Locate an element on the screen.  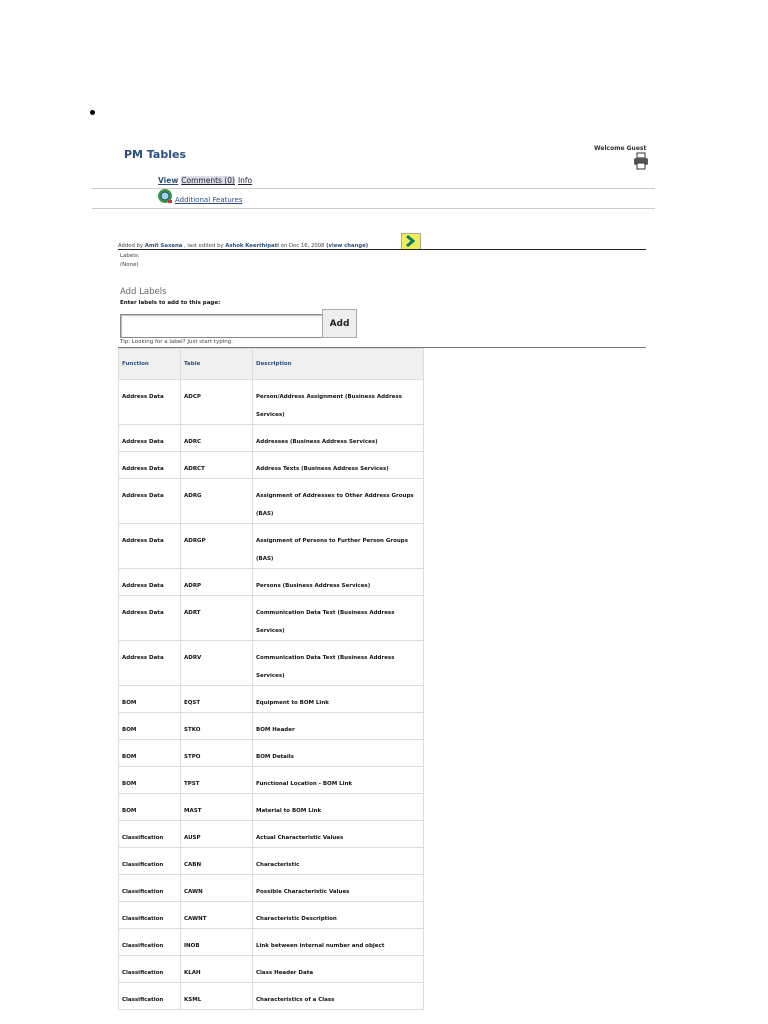
cell-table: CAWNT is located at coordinates (216, 915).